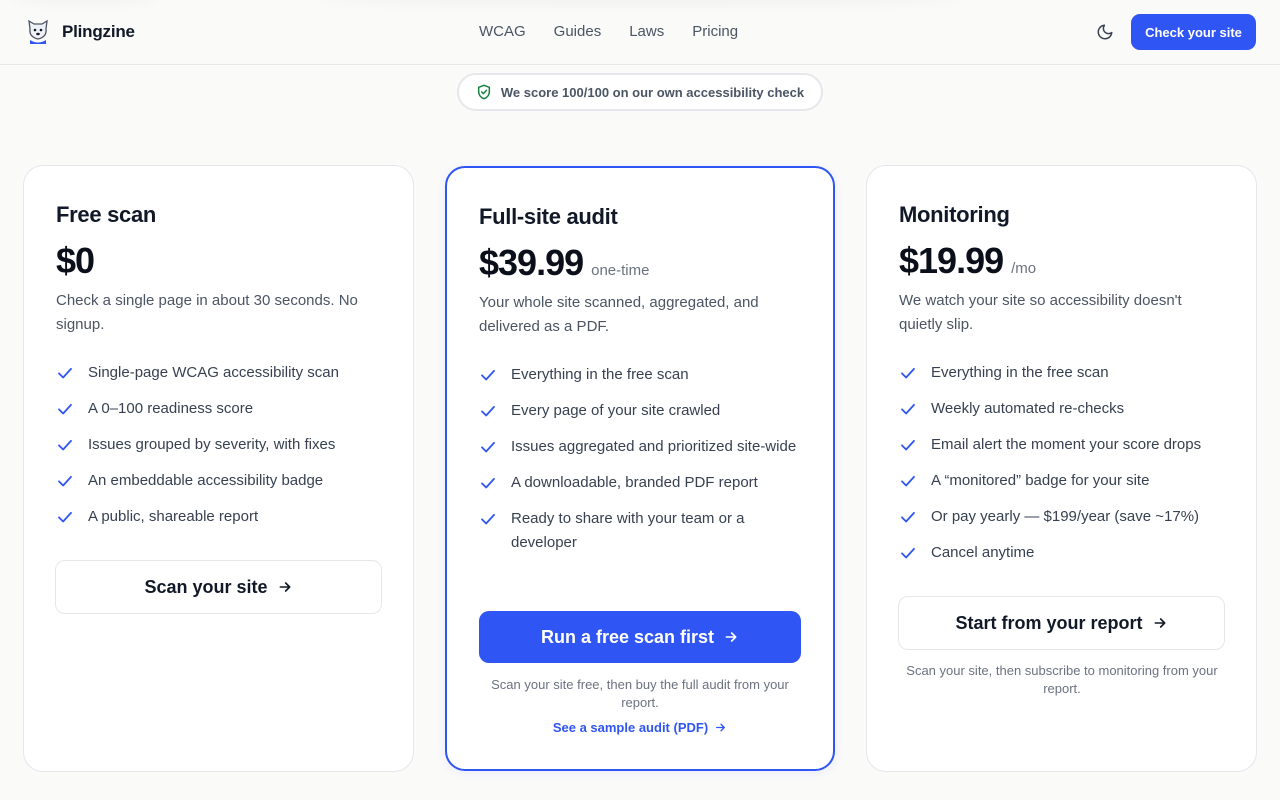  I want to click on nav-wcag: WCAG, so click(502, 32).